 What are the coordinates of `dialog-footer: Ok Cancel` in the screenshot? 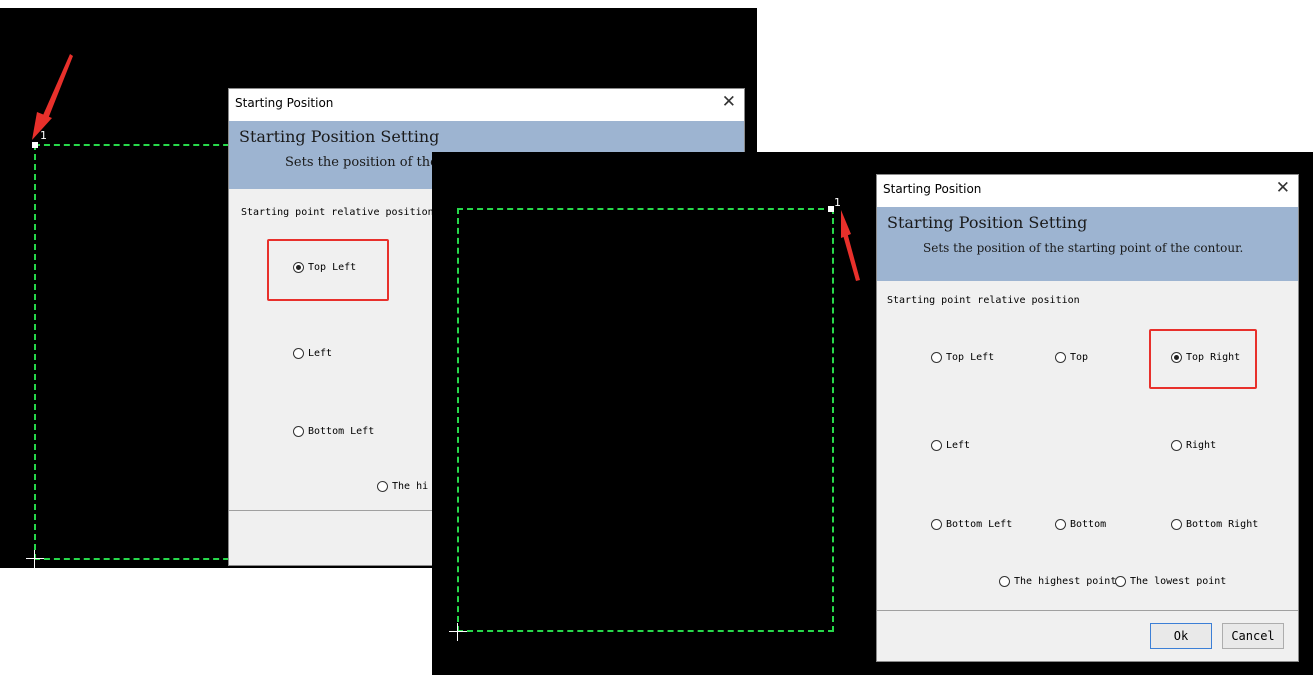 It's located at (1087, 635).